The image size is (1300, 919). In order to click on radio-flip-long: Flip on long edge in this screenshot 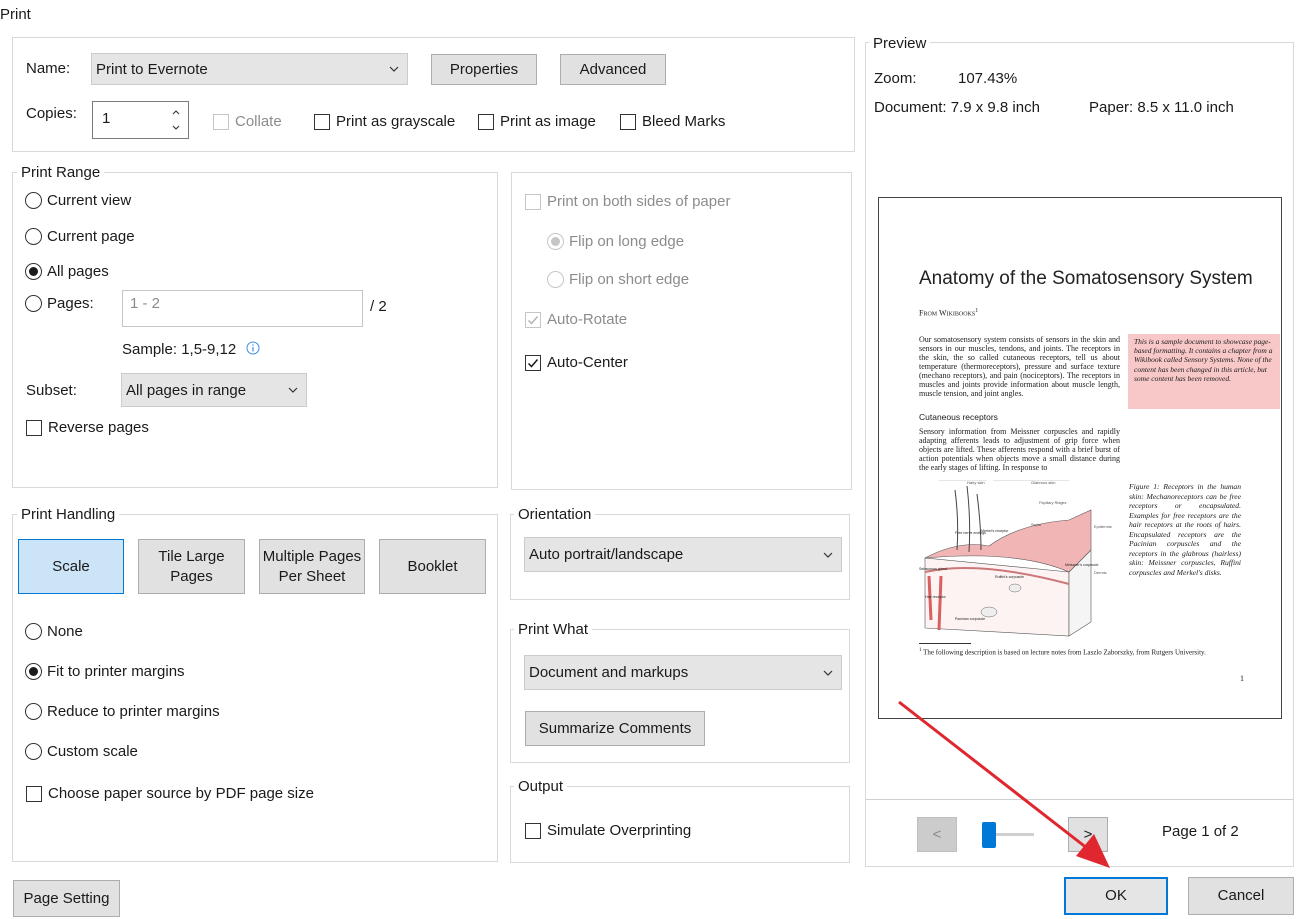, I will do `click(615, 241)`.